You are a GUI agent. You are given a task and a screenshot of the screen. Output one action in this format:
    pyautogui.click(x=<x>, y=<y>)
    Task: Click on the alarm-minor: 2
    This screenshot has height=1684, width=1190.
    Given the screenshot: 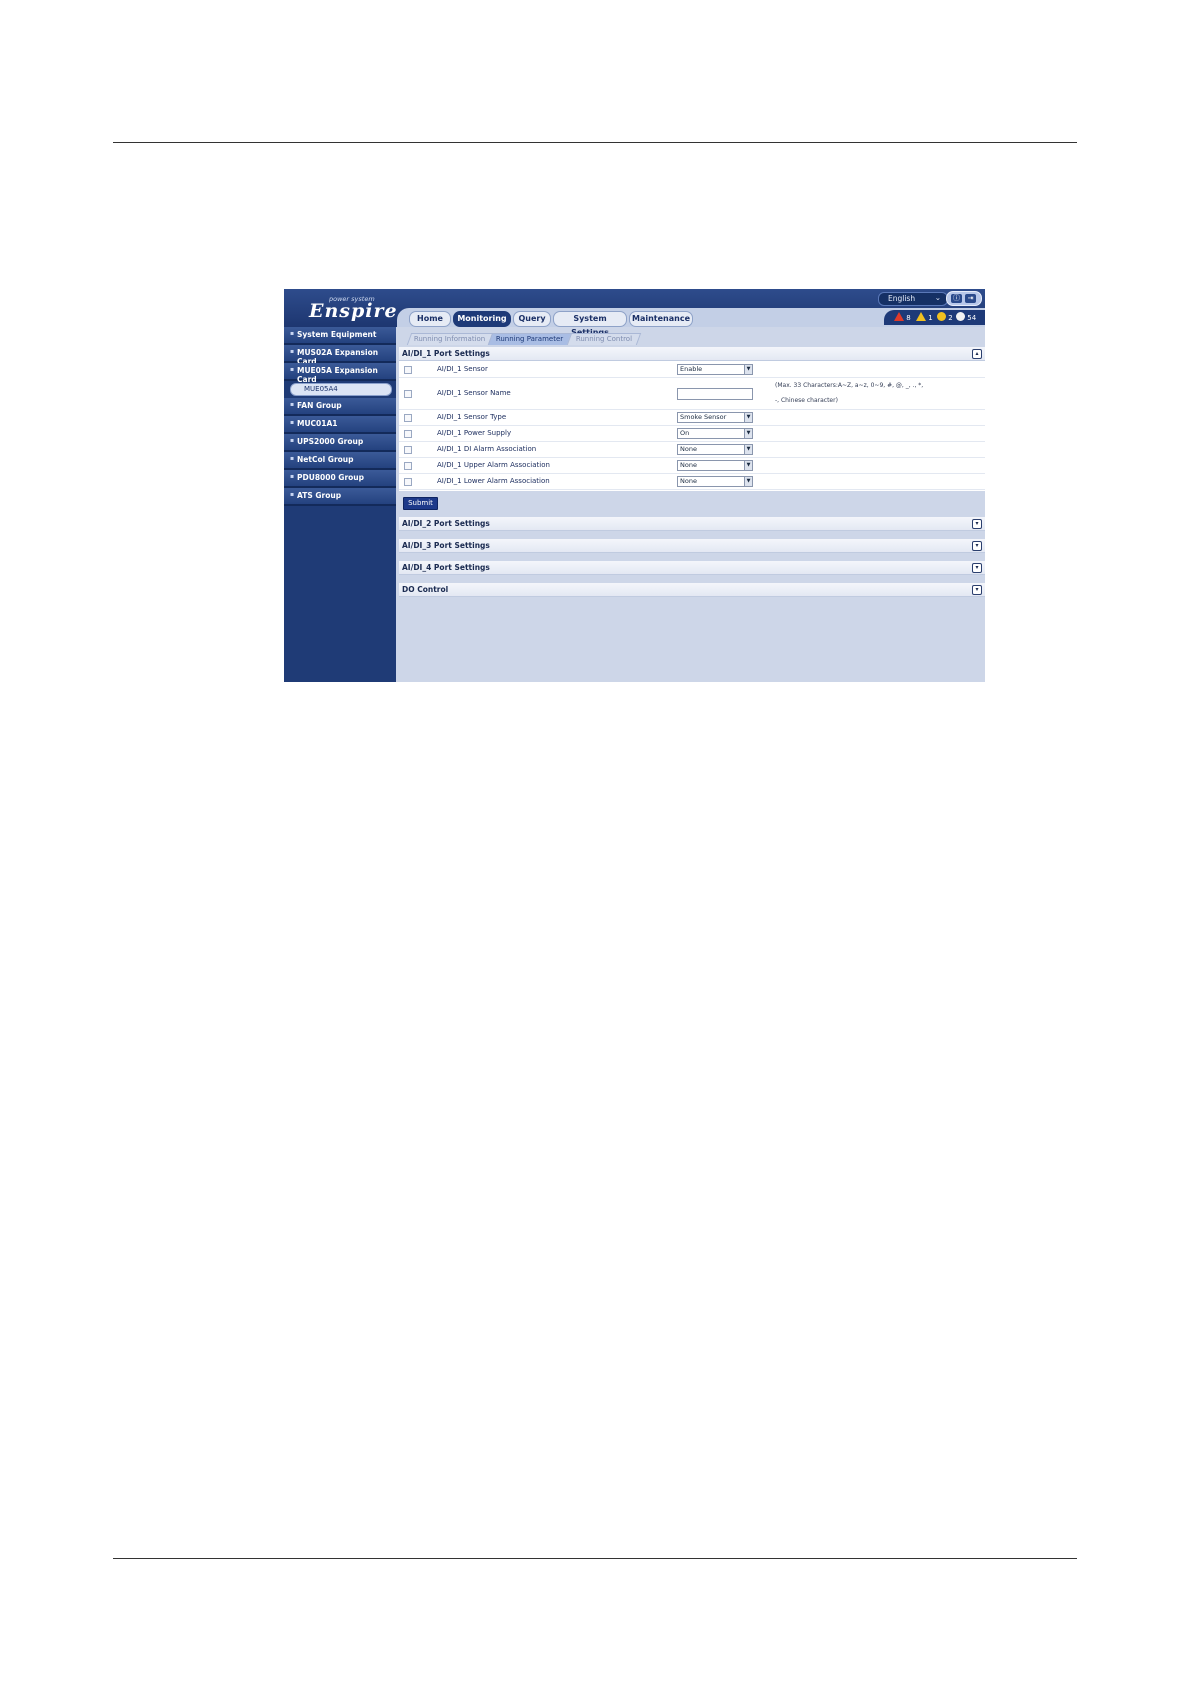 What is the action you would take?
    pyautogui.click(x=945, y=317)
    